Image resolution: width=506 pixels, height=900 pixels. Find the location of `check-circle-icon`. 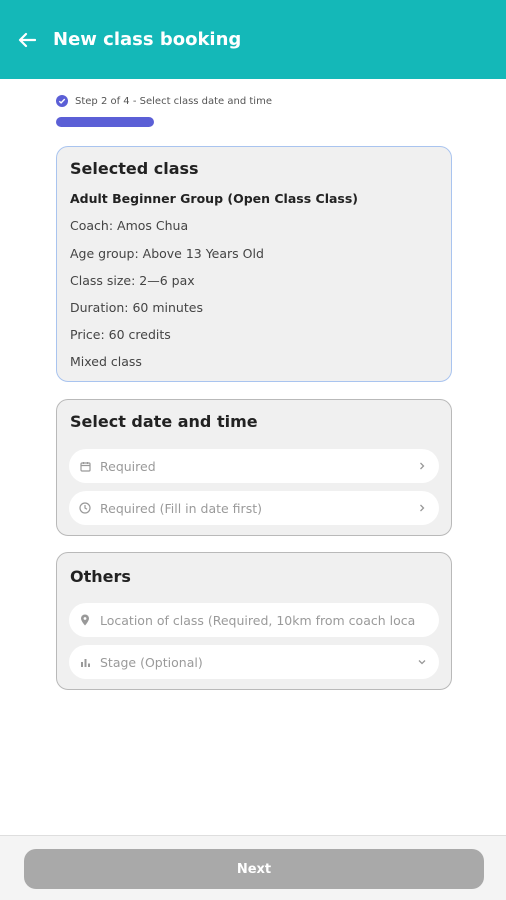

check-circle-icon is located at coordinates (62, 101).